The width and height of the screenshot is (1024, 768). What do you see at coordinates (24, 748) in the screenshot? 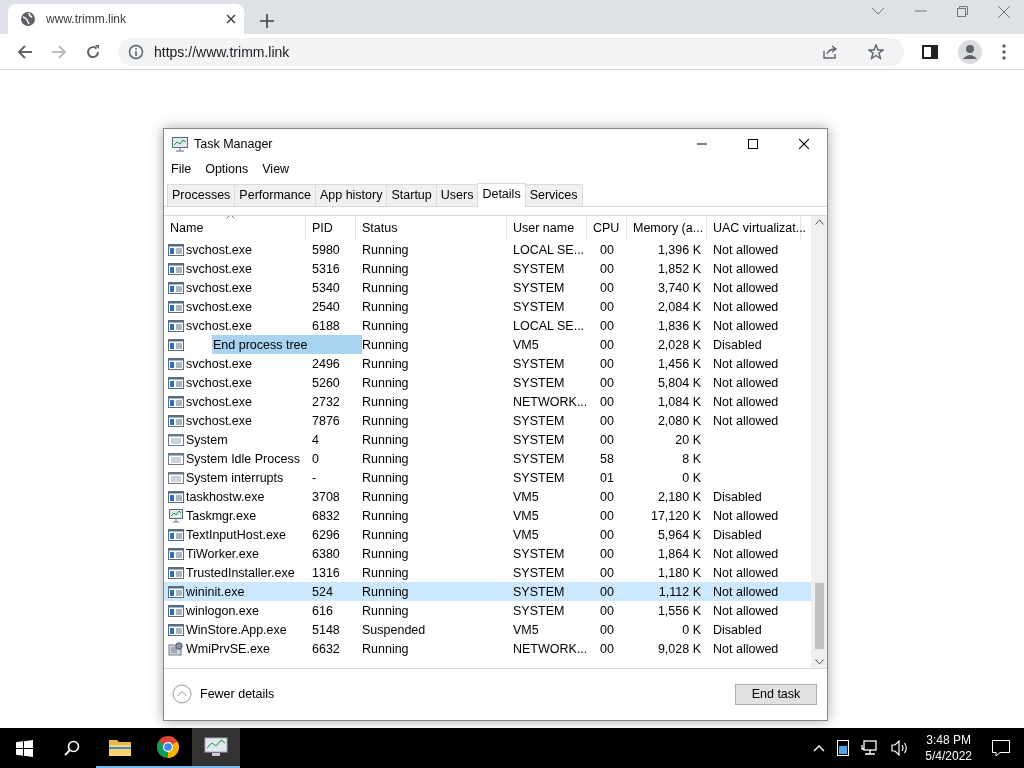
I see `windows-logo-icon` at bounding box center [24, 748].